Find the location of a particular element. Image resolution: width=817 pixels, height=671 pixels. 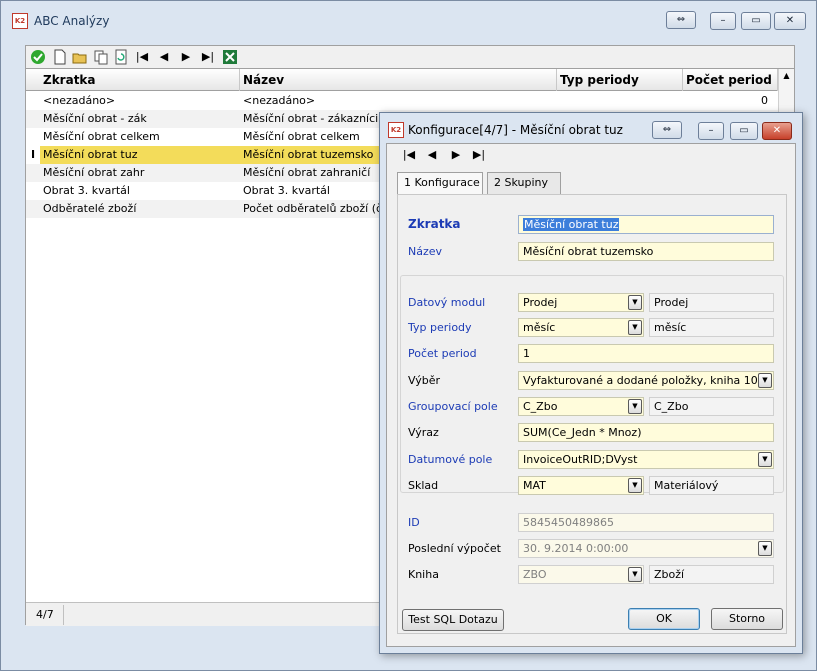

cell-zkratka: Měsíční obrat zahr is located at coordinates (94, 172).